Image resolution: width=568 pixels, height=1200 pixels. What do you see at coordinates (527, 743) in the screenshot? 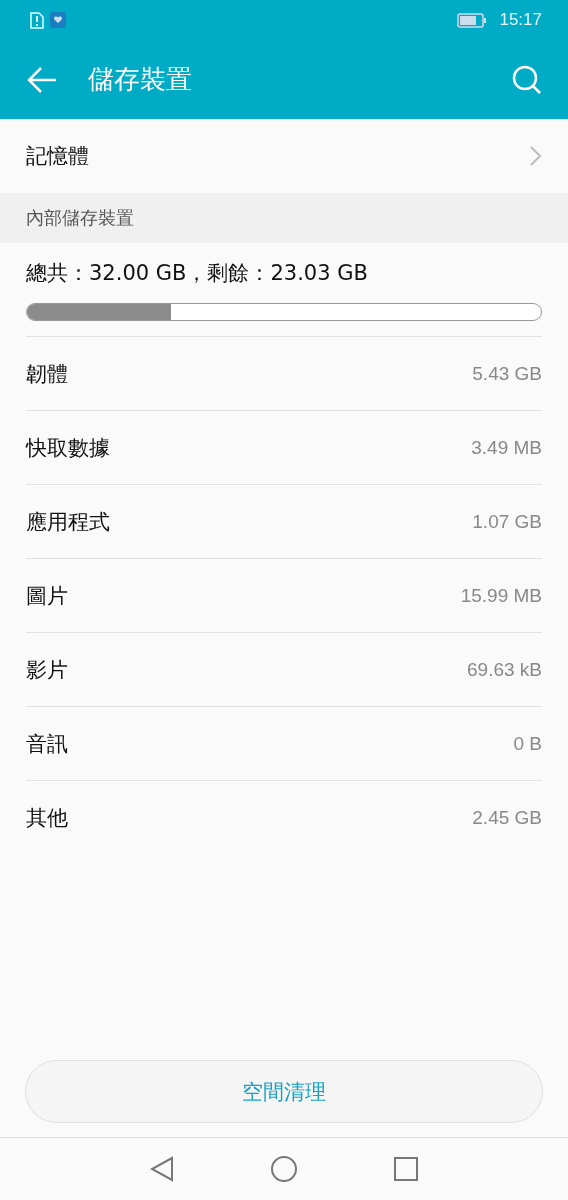
I see `category-size: 0 B` at bounding box center [527, 743].